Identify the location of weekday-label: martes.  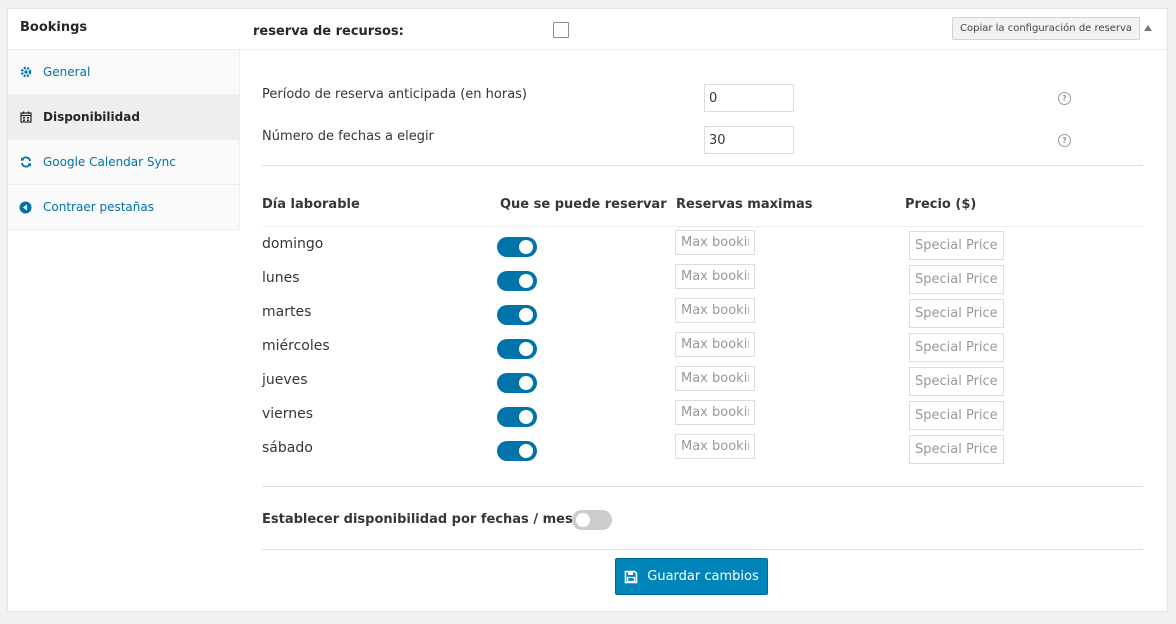
(287, 312).